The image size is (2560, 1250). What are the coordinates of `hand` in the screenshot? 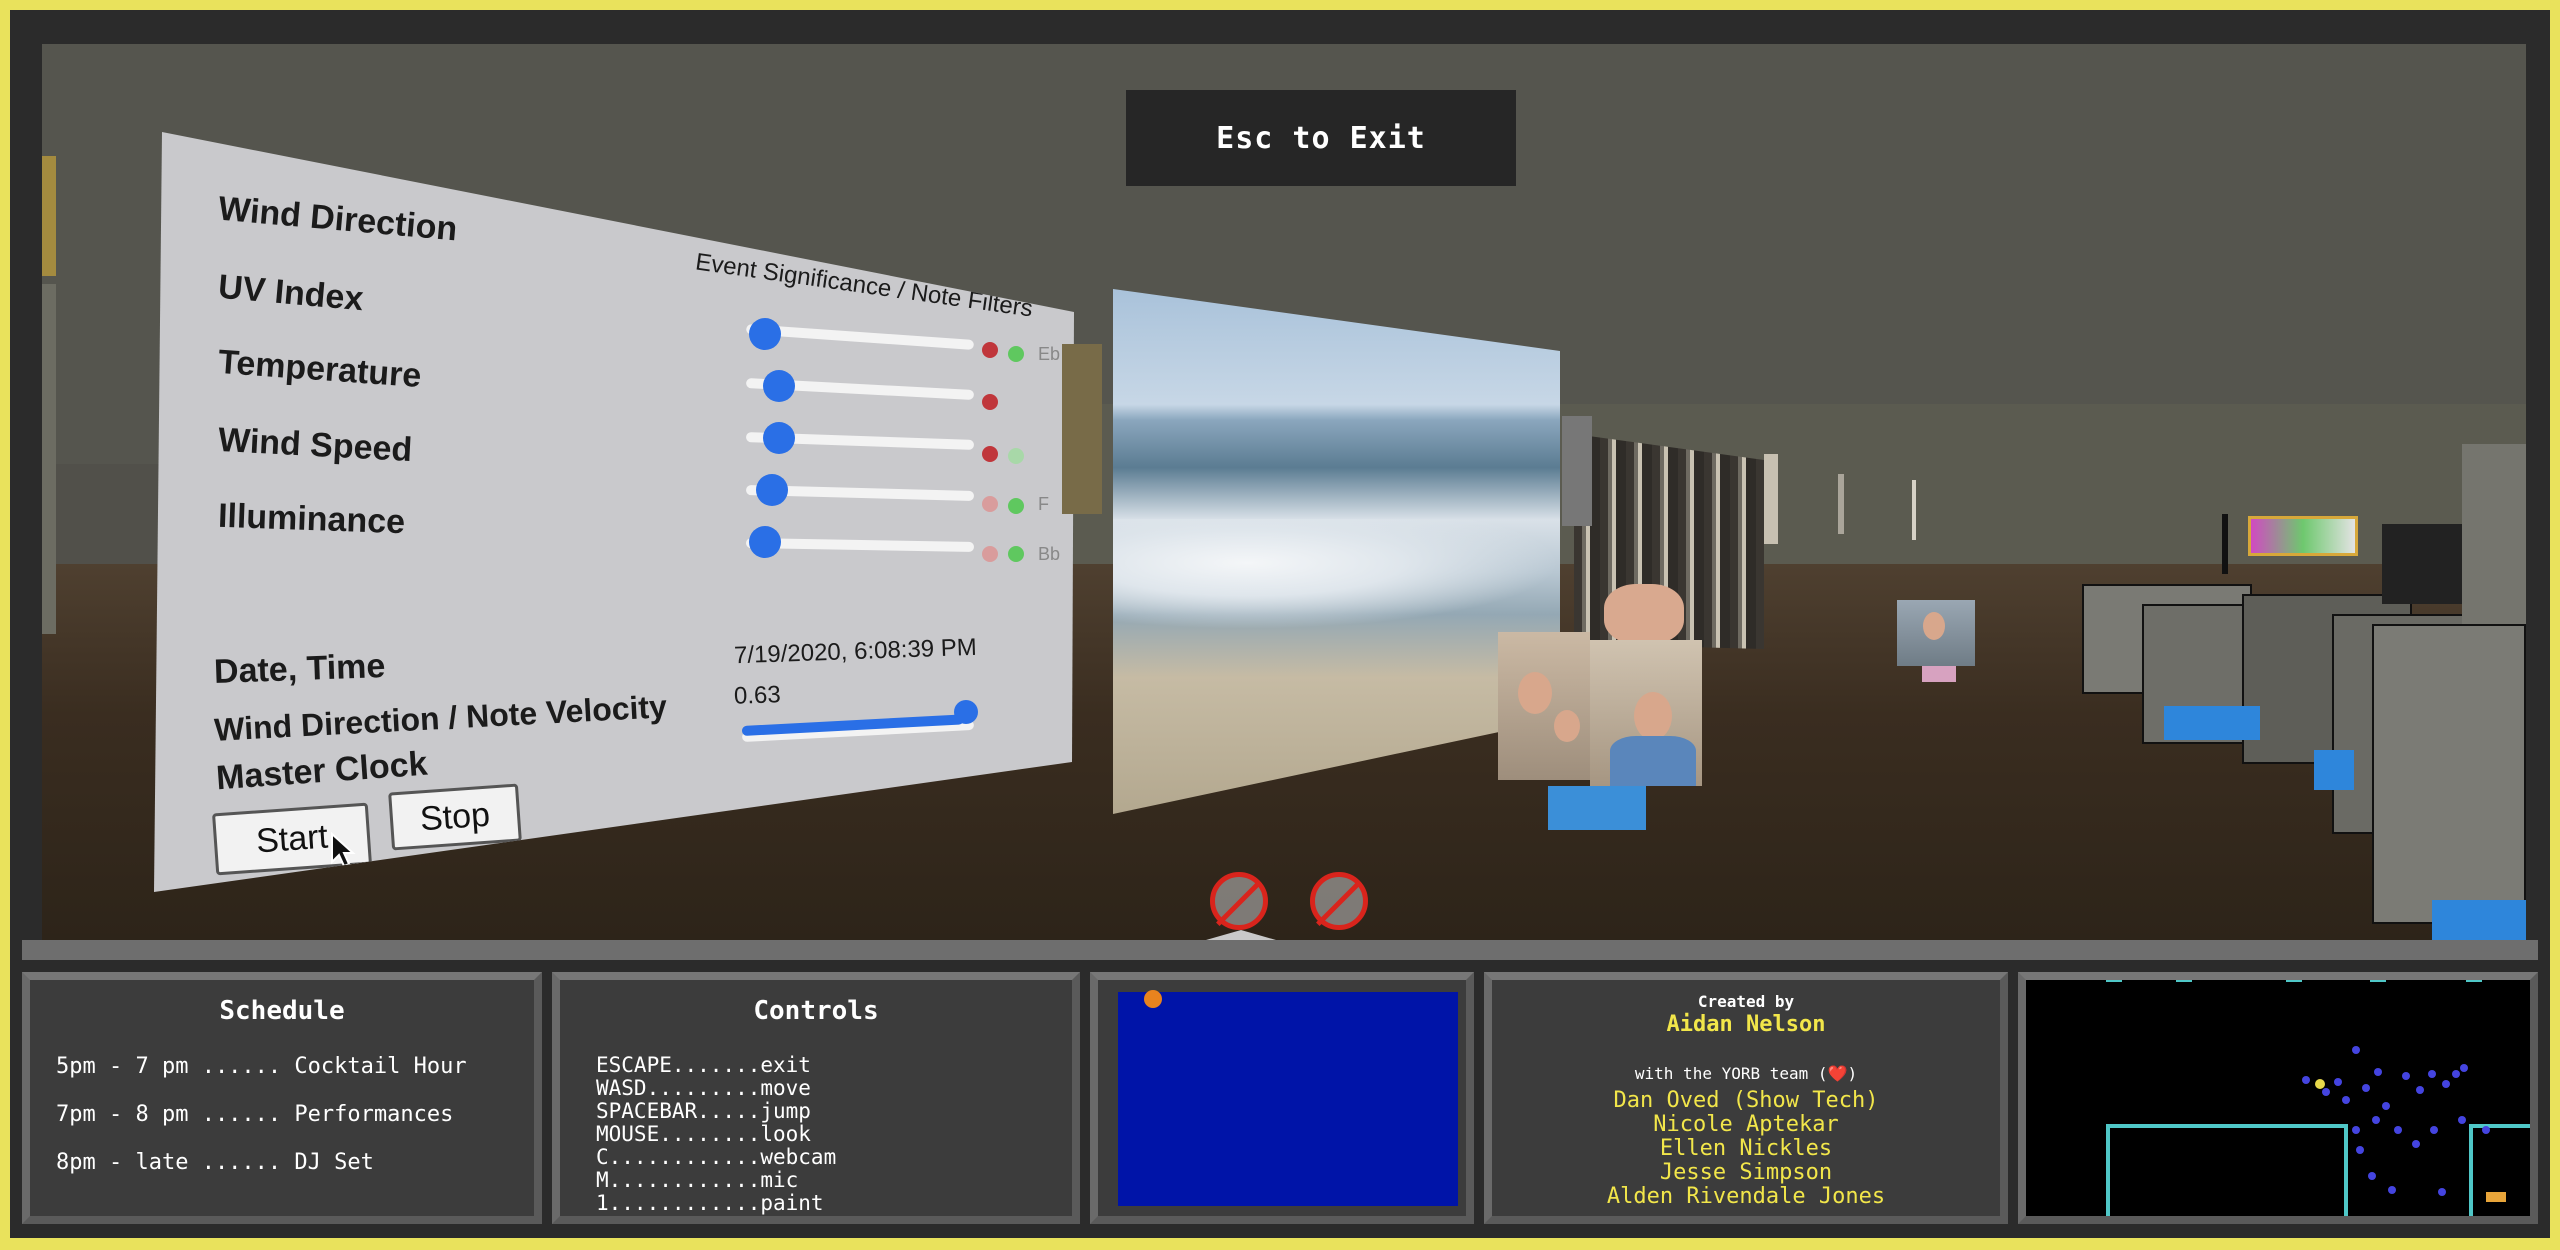 It's located at (1644, 614).